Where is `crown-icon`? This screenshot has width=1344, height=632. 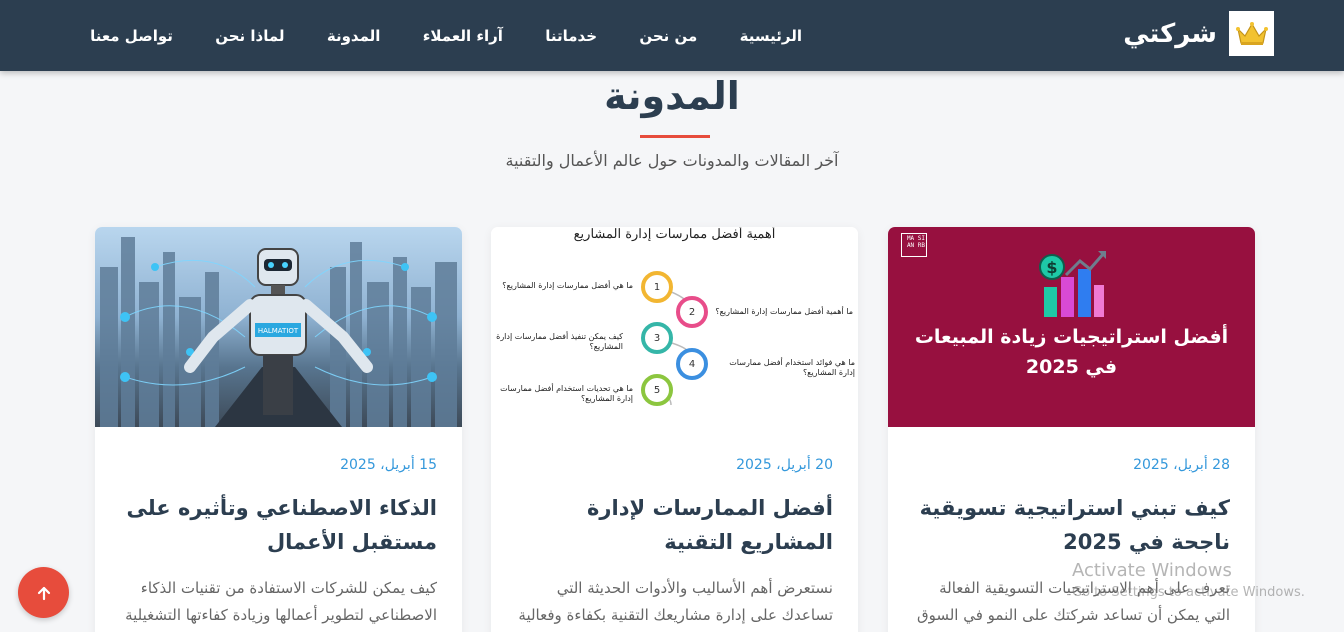 crown-icon is located at coordinates (1251, 33).